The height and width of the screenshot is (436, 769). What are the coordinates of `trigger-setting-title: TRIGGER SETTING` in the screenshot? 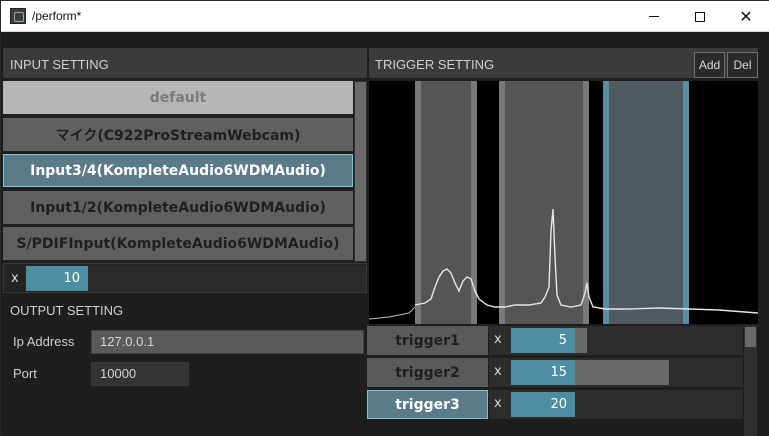 It's located at (435, 64).